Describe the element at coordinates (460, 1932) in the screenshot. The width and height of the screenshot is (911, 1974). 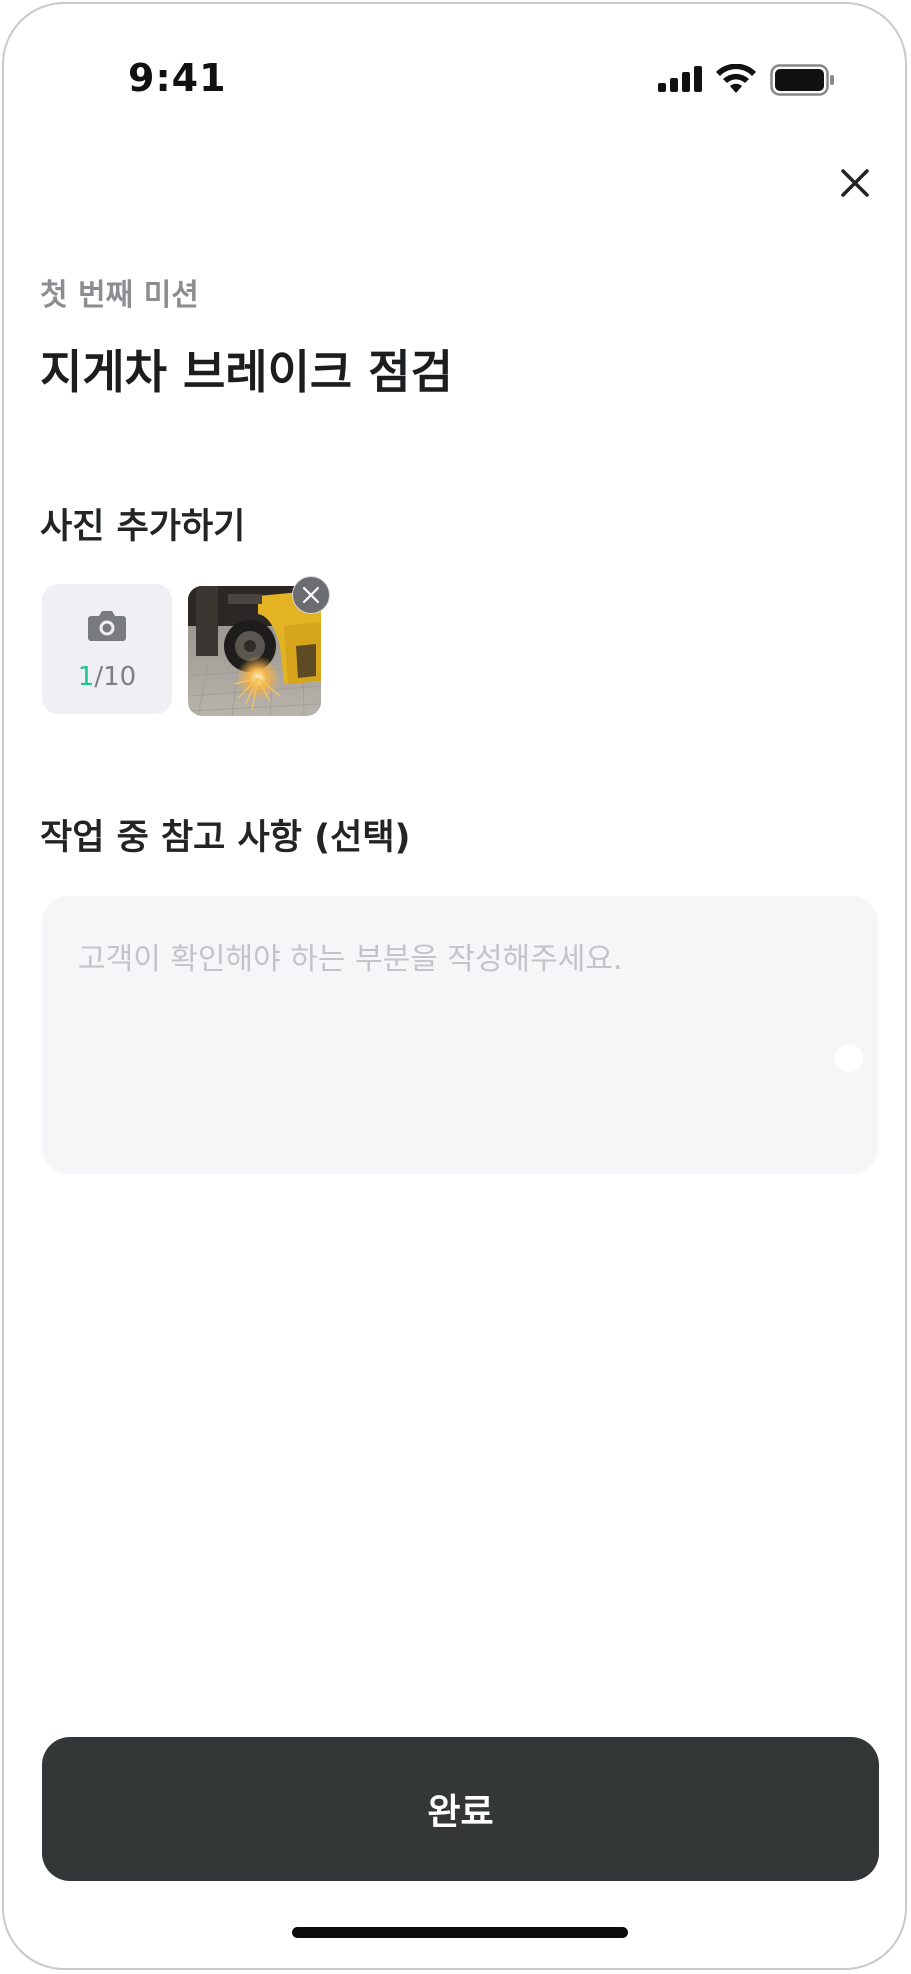
I see `home-indicator` at that location.